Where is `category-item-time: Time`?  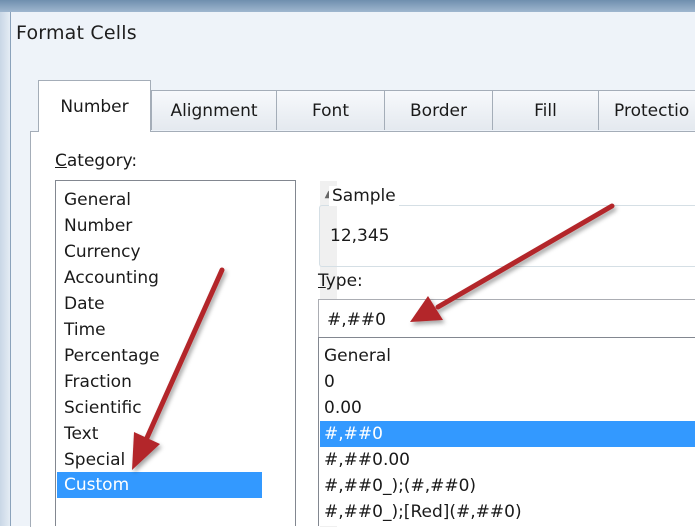
category-item-time: Time is located at coordinates (85, 330).